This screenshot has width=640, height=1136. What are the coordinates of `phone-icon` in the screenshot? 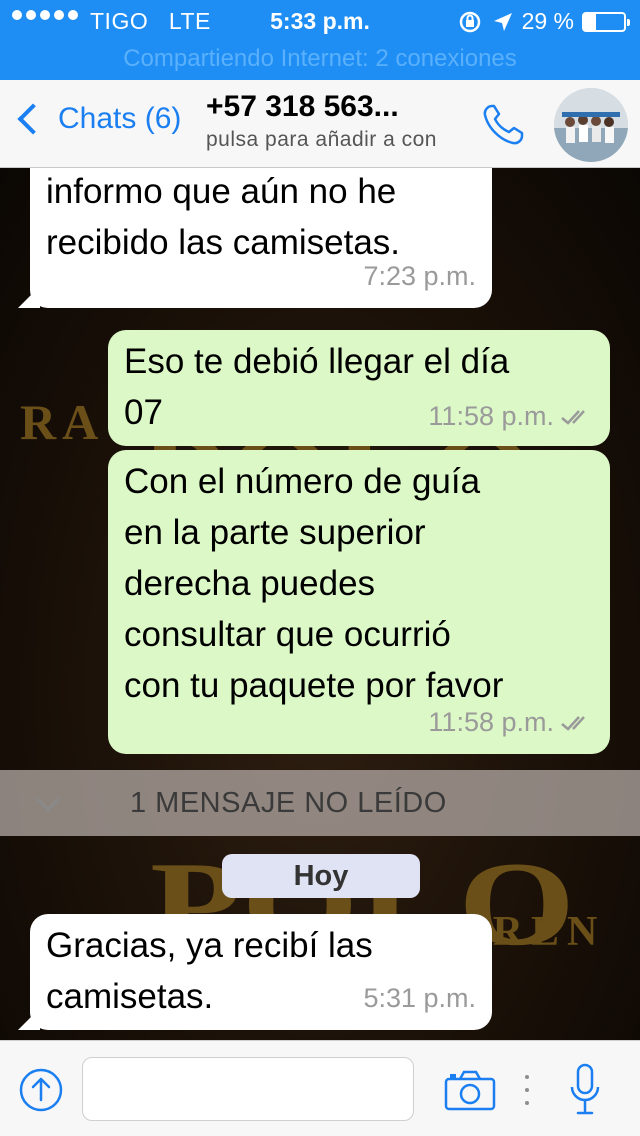 It's located at (503, 125).